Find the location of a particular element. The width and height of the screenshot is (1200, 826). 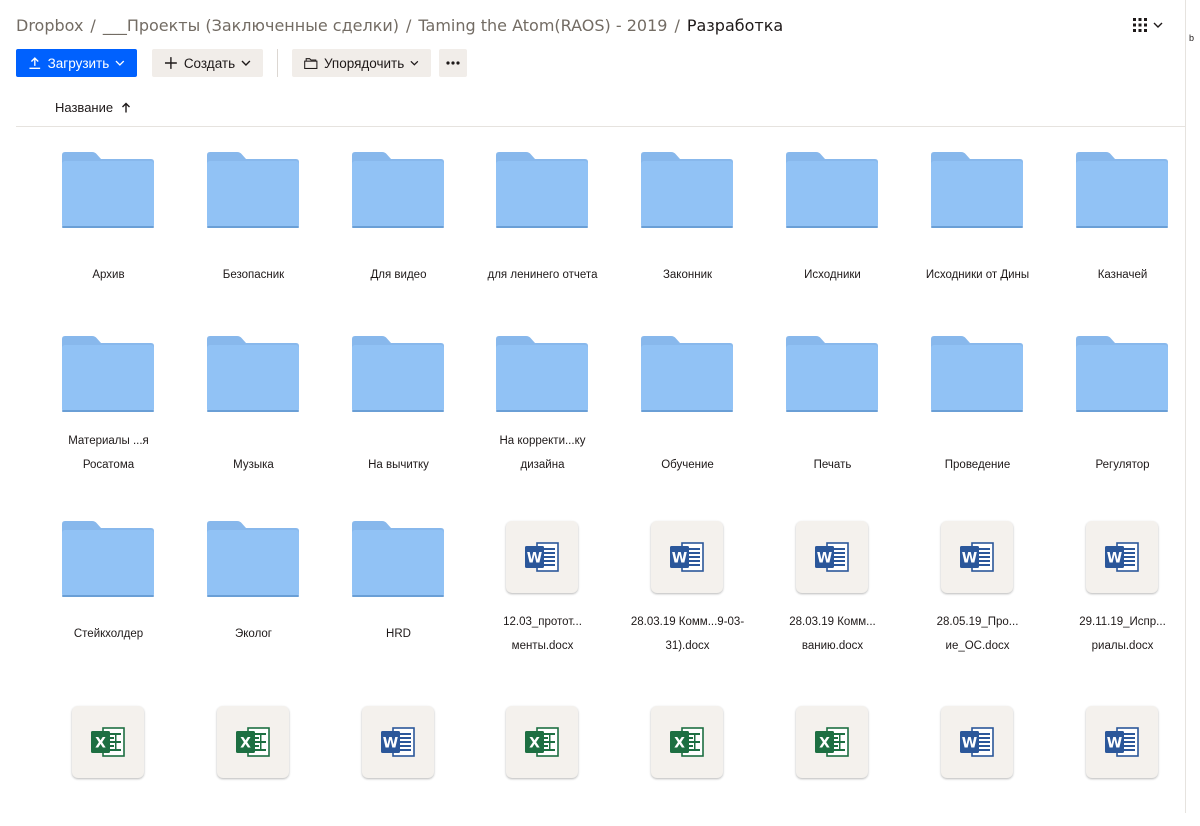

item-name: Исходники is located at coordinates (832, 275).